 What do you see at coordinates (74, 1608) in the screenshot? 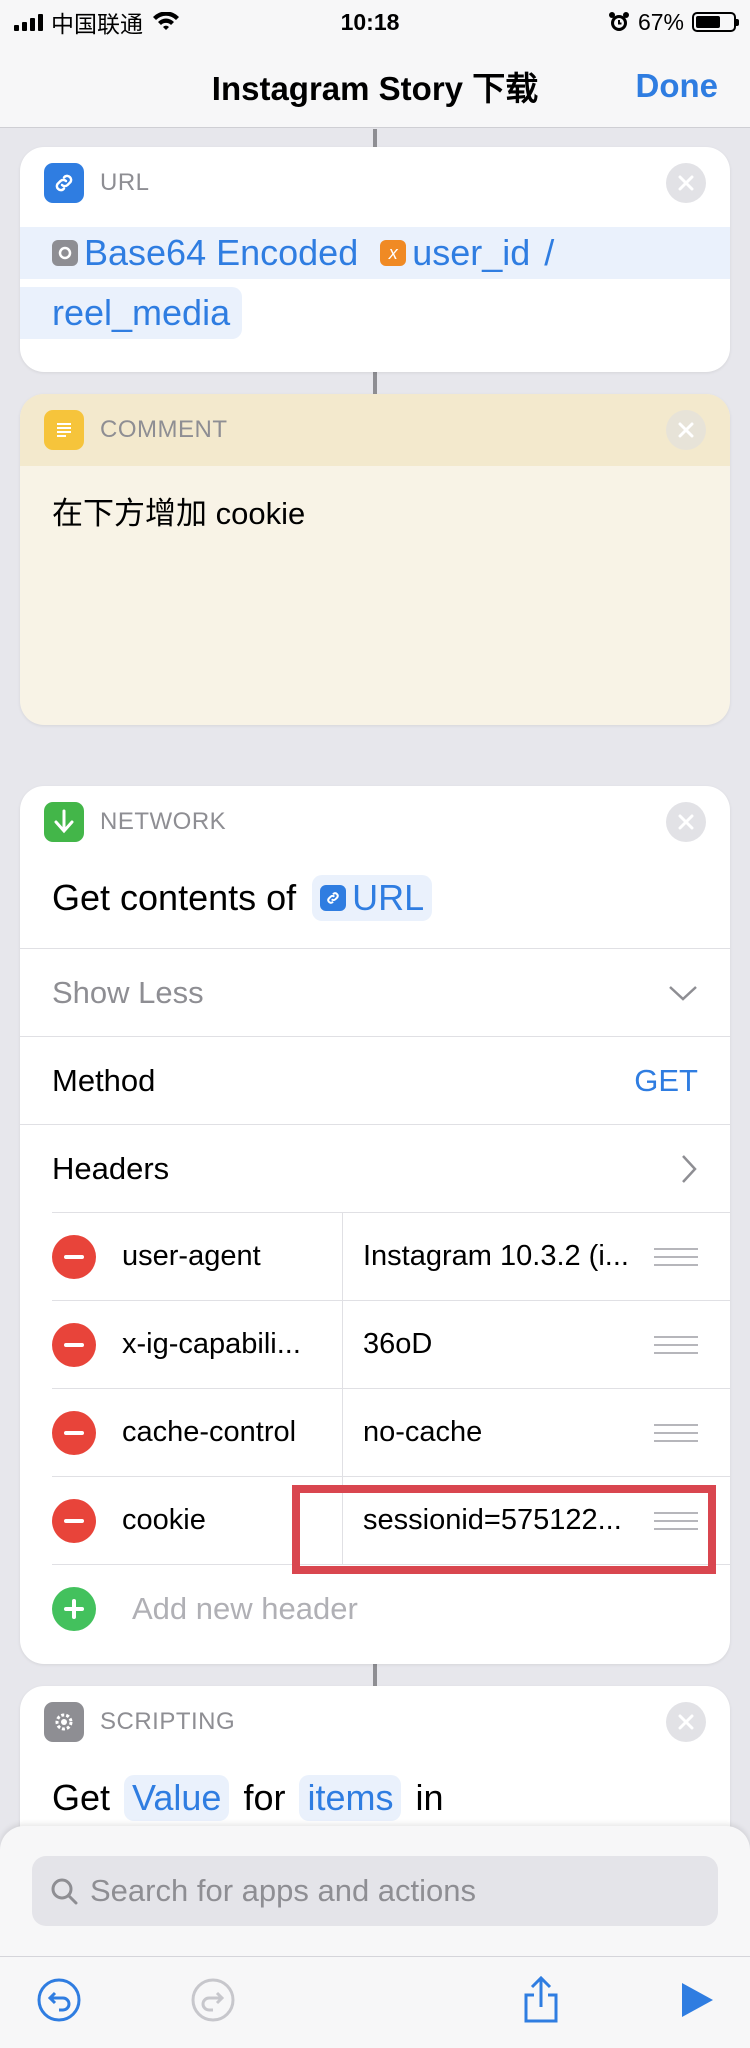
I see `add-header-button` at bounding box center [74, 1608].